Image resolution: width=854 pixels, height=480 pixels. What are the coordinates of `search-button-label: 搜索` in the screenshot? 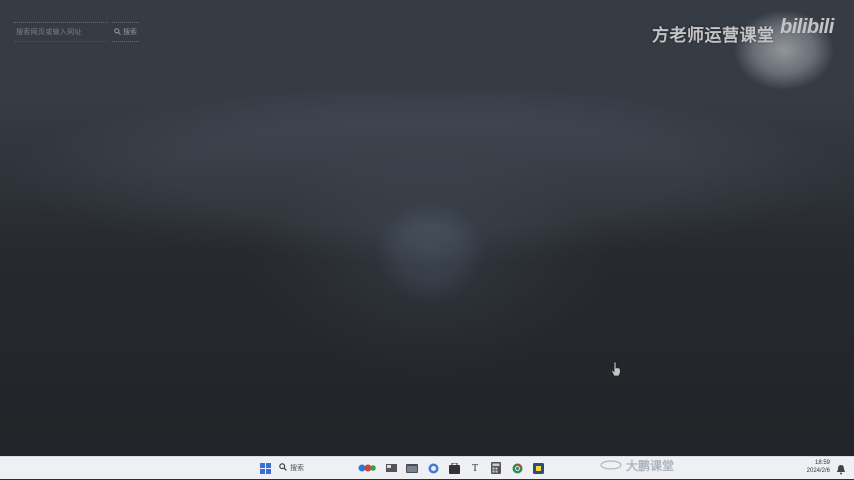 It's located at (130, 32).